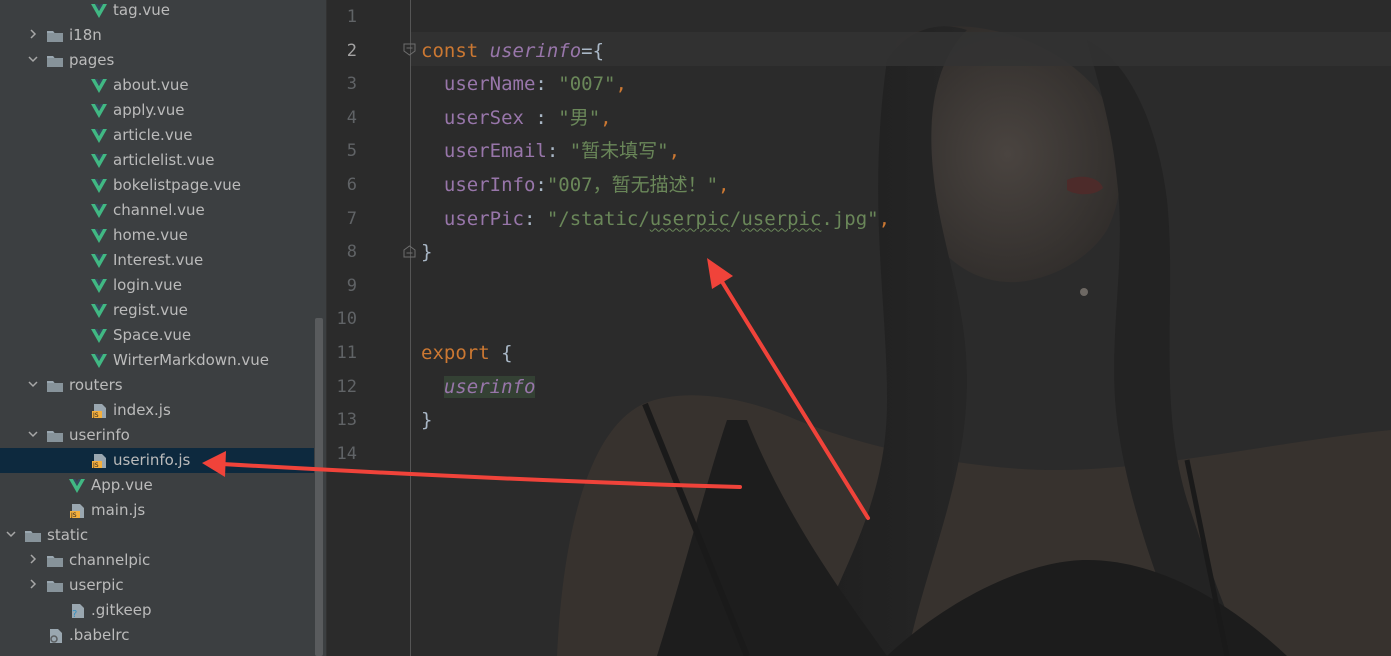 This screenshot has width=1391, height=656. Describe the element at coordinates (157, 260) in the screenshot. I see `tree-item-interest-vue: Interest.vue` at that location.